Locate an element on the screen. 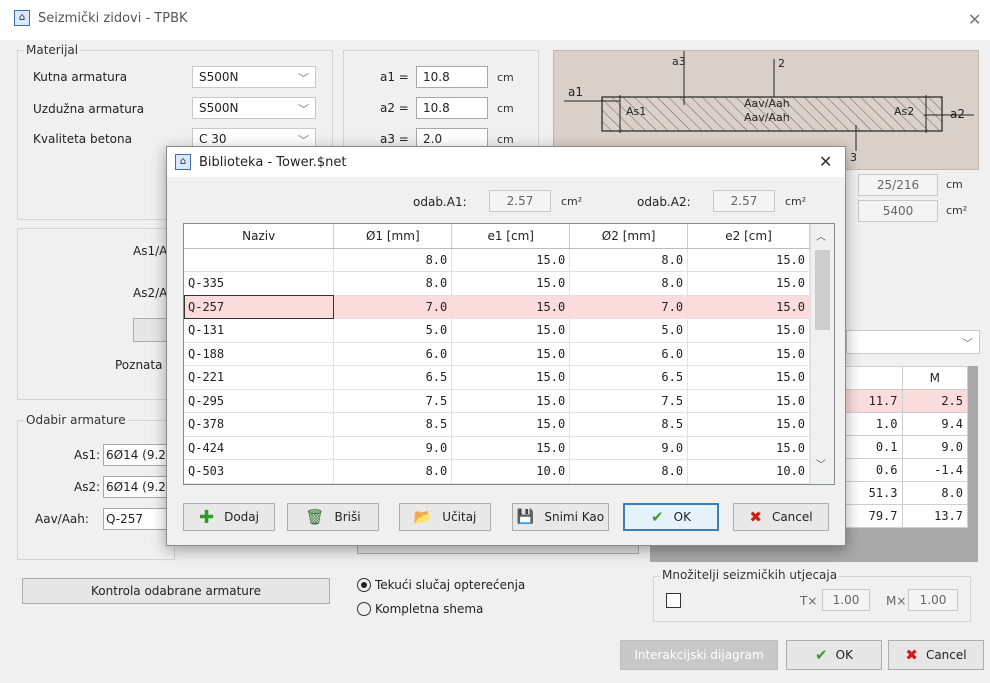  cell-name: Q-335 is located at coordinates (259, 283).